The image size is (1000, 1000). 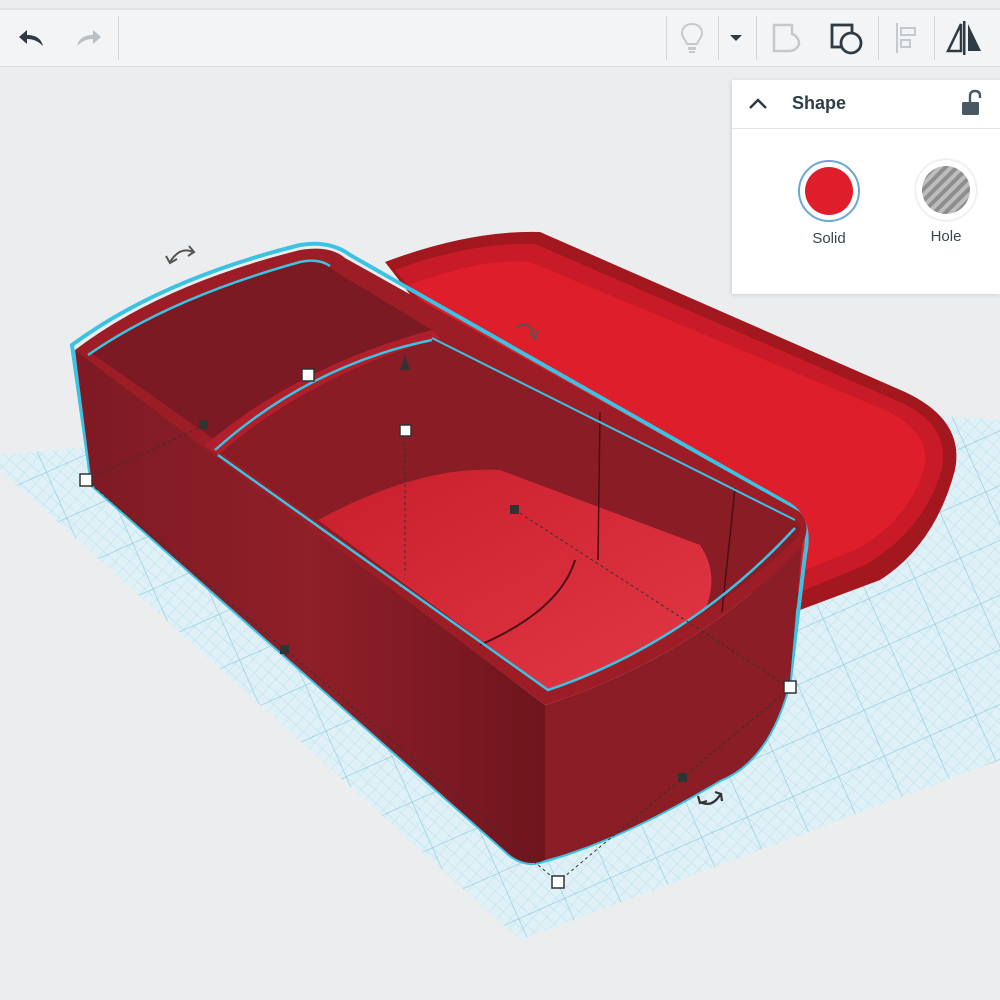 I want to click on lightbulb-icon, so click(x=692, y=37).